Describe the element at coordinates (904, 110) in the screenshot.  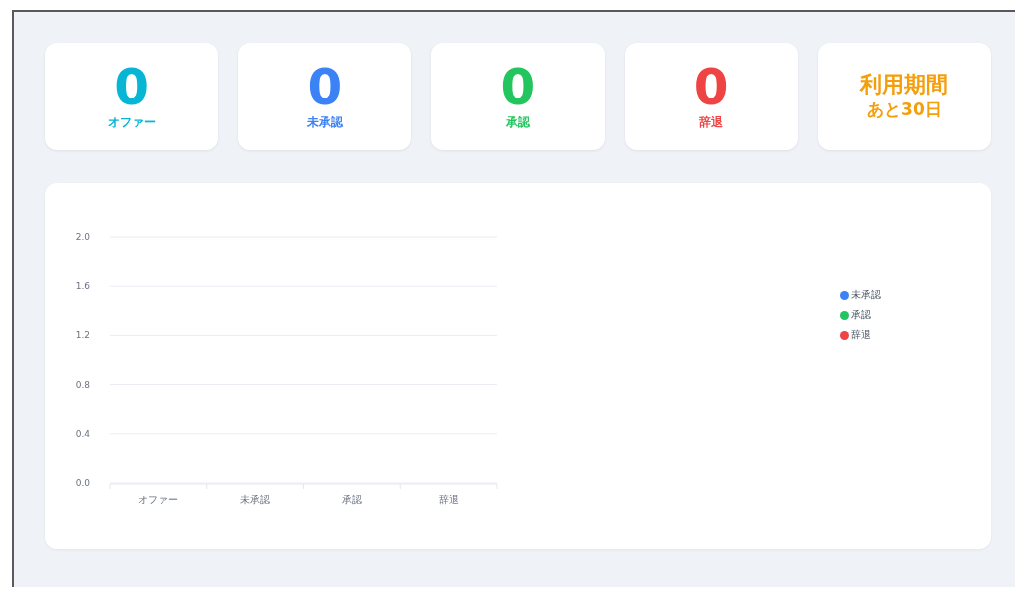
I see `period-remaining: あと30日` at that location.